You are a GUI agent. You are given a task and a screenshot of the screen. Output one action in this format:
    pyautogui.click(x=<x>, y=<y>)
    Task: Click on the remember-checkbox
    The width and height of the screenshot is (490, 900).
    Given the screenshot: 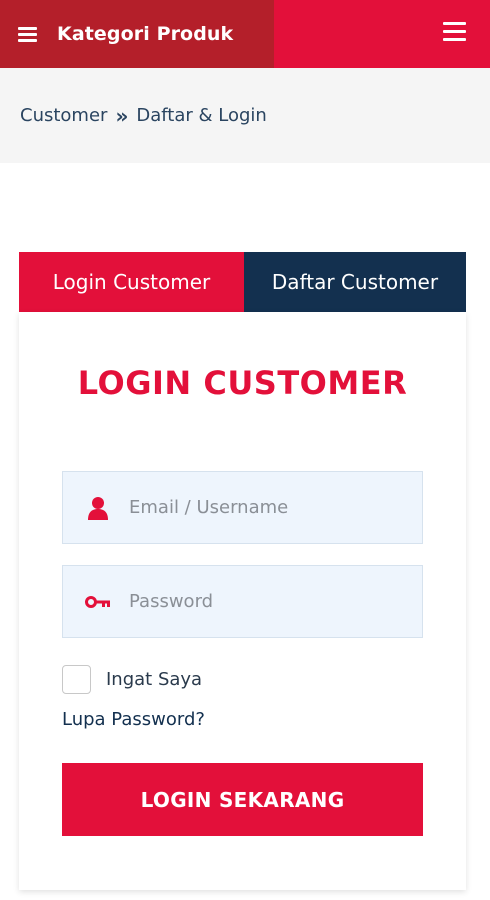 What is the action you would take?
    pyautogui.click(x=76, y=679)
    